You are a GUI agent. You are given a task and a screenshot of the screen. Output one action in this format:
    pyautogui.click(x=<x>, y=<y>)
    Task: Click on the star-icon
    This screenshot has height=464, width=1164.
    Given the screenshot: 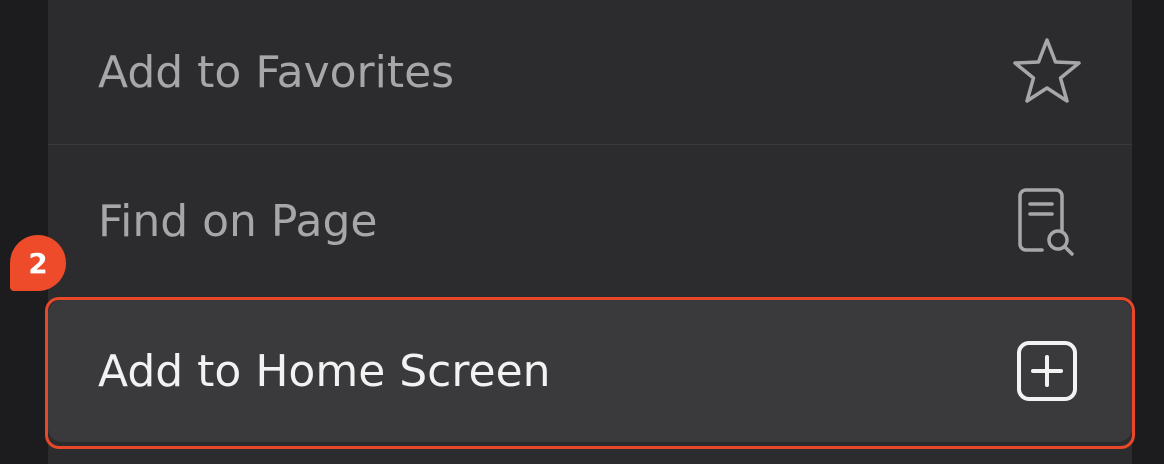 What is the action you would take?
    pyautogui.click(x=1047, y=72)
    